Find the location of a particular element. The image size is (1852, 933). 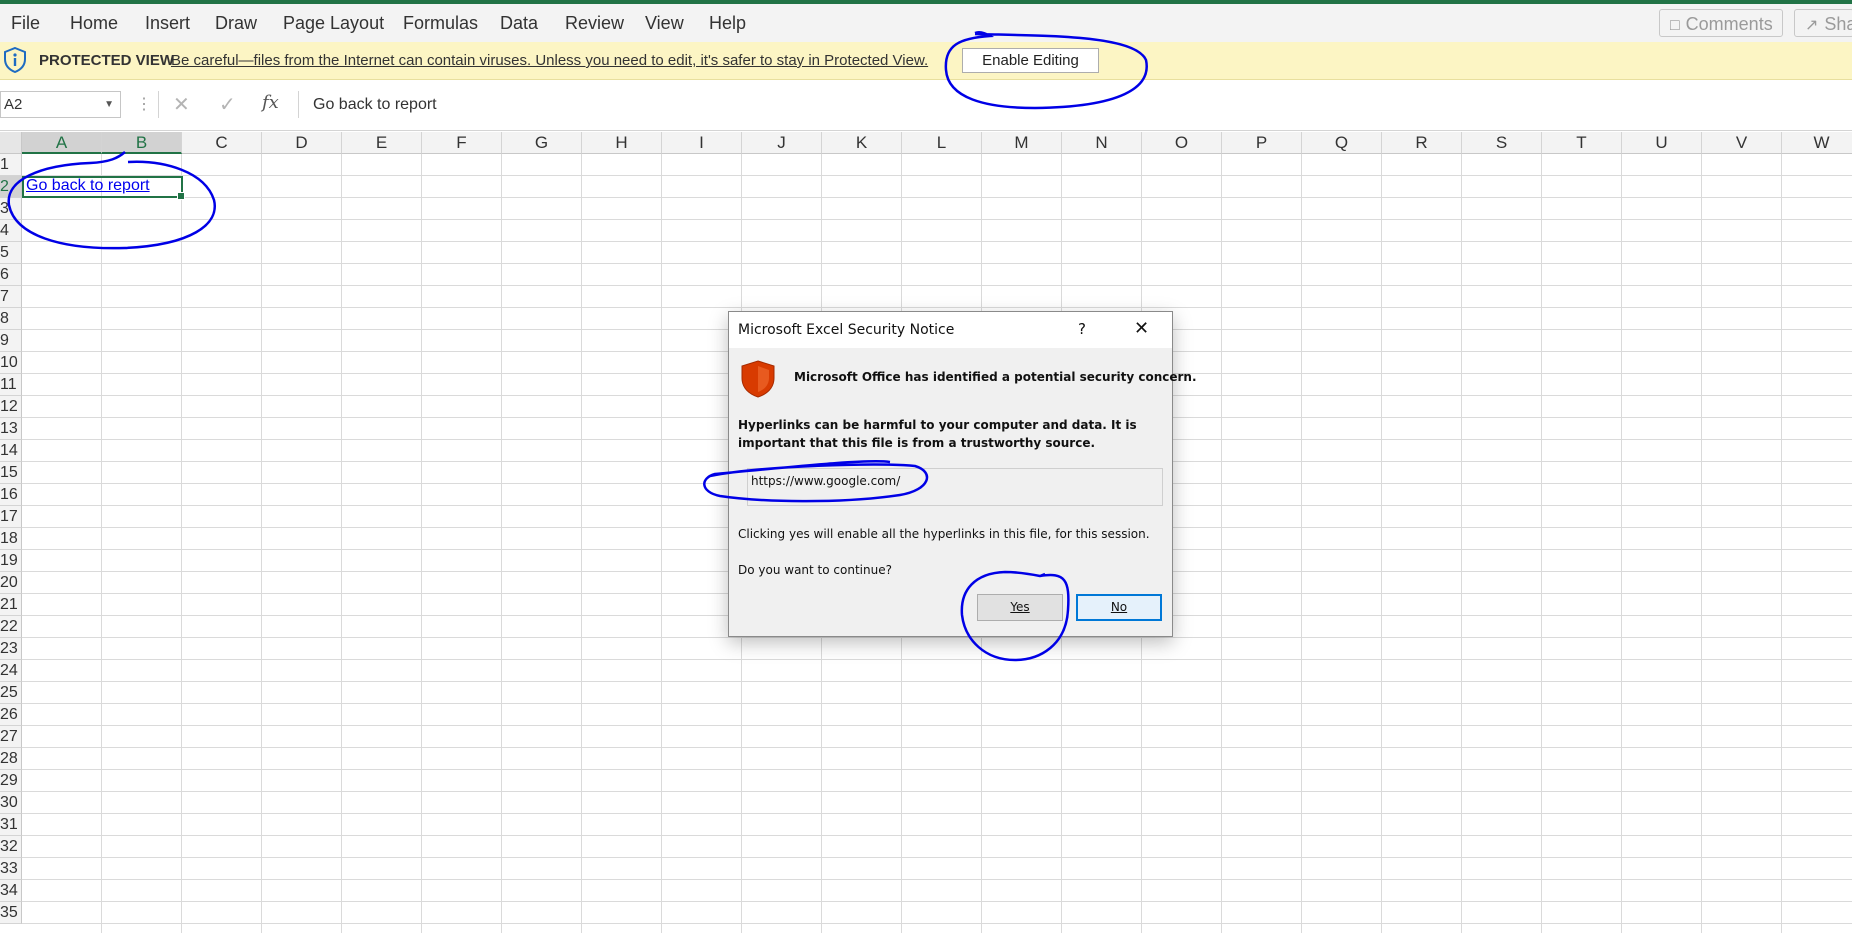

column-header-u: U is located at coordinates (1662, 143).